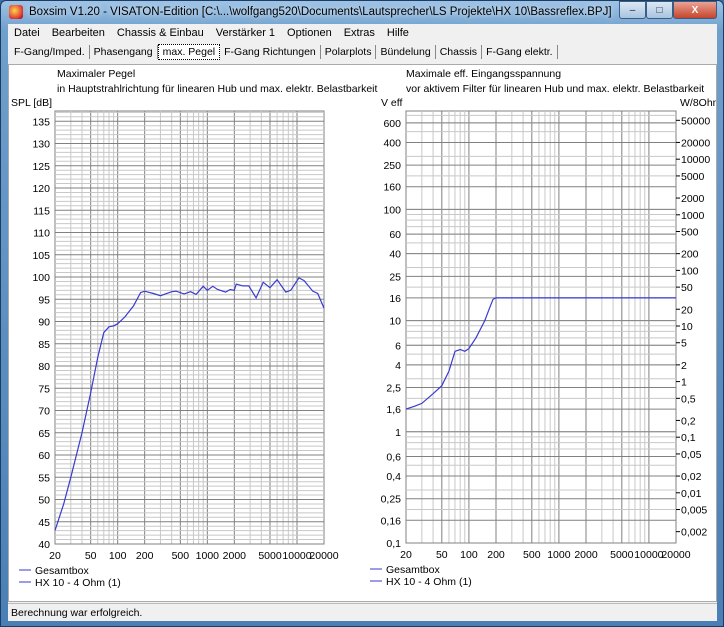 Image resolution: width=724 pixels, height=627 pixels. I want to click on y2-tick-label: 0,5, so click(688, 399).